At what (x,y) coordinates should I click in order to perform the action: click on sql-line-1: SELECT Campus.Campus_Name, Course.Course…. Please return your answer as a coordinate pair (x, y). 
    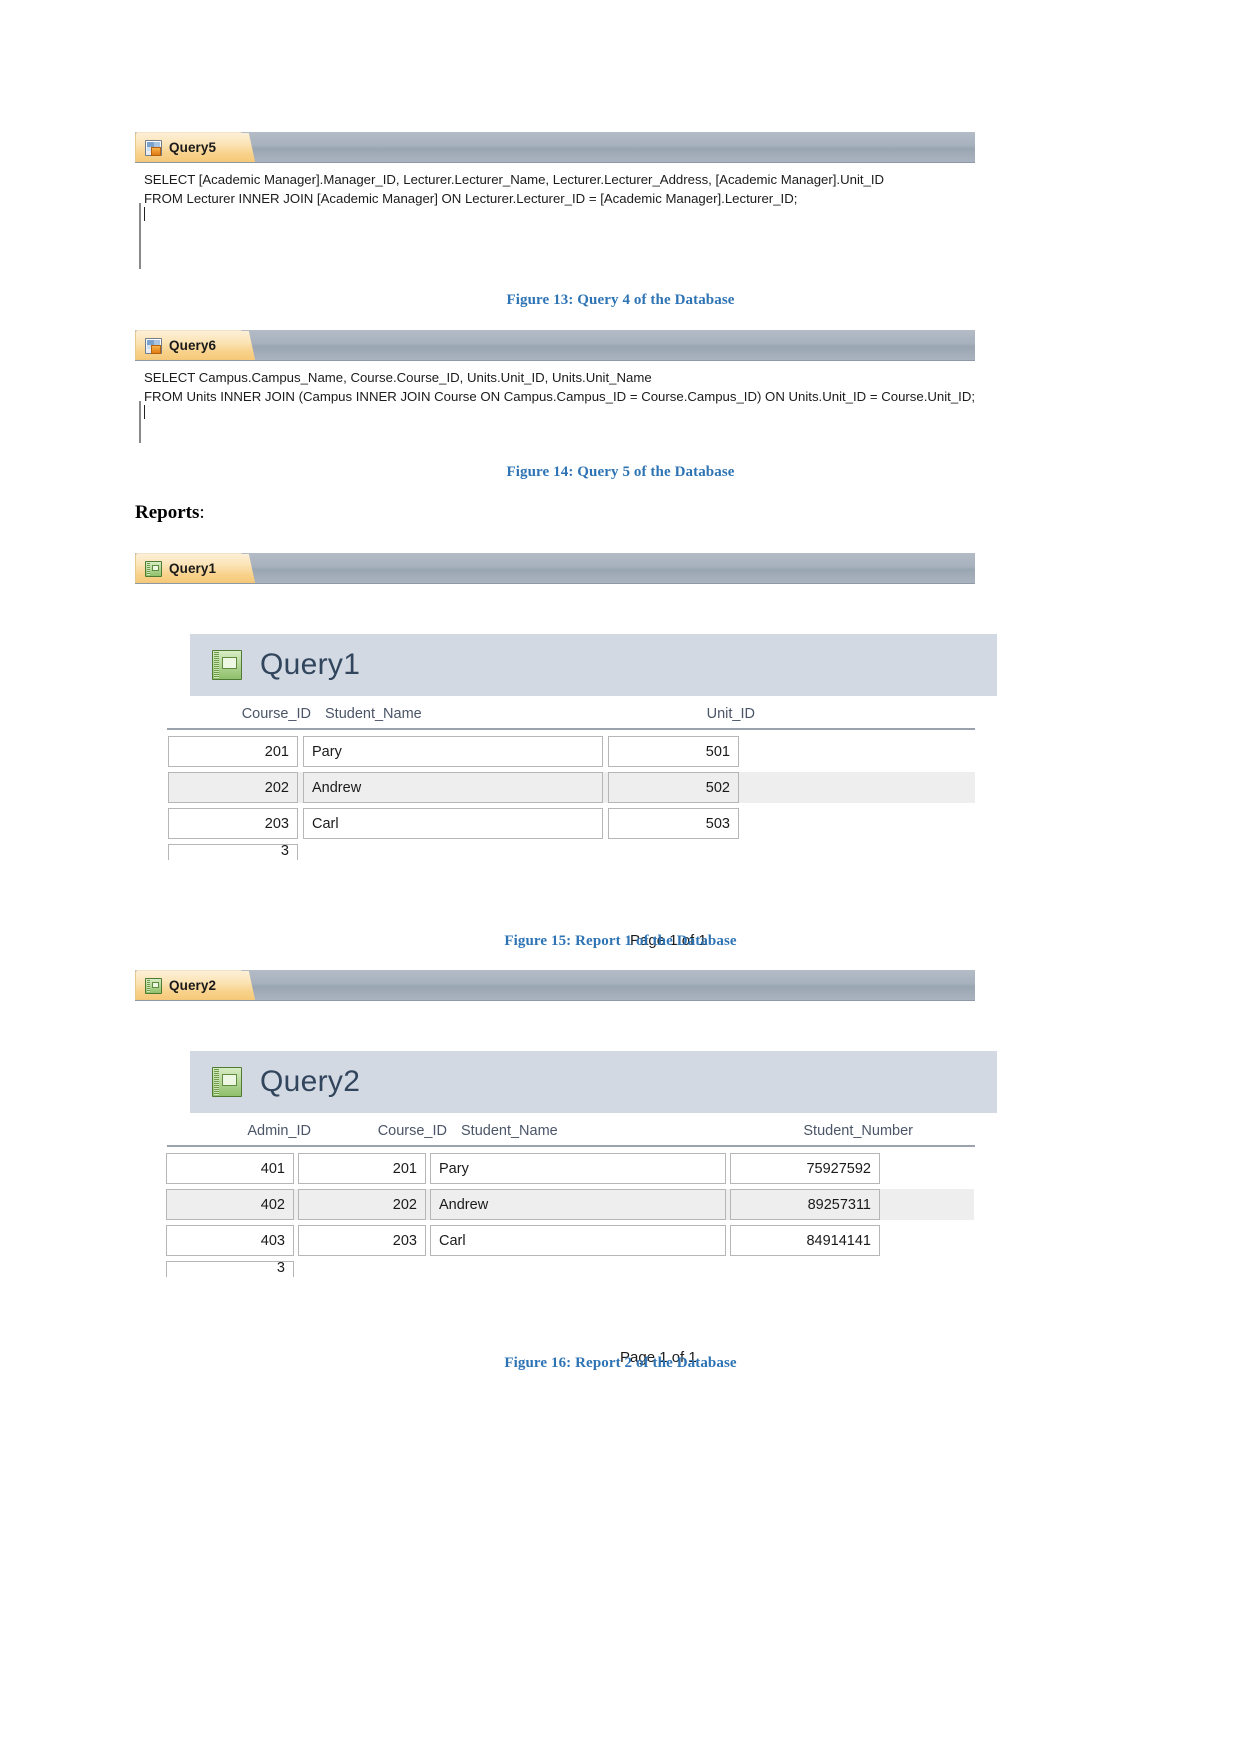
    Looking at the image, I should click on (398, 377).